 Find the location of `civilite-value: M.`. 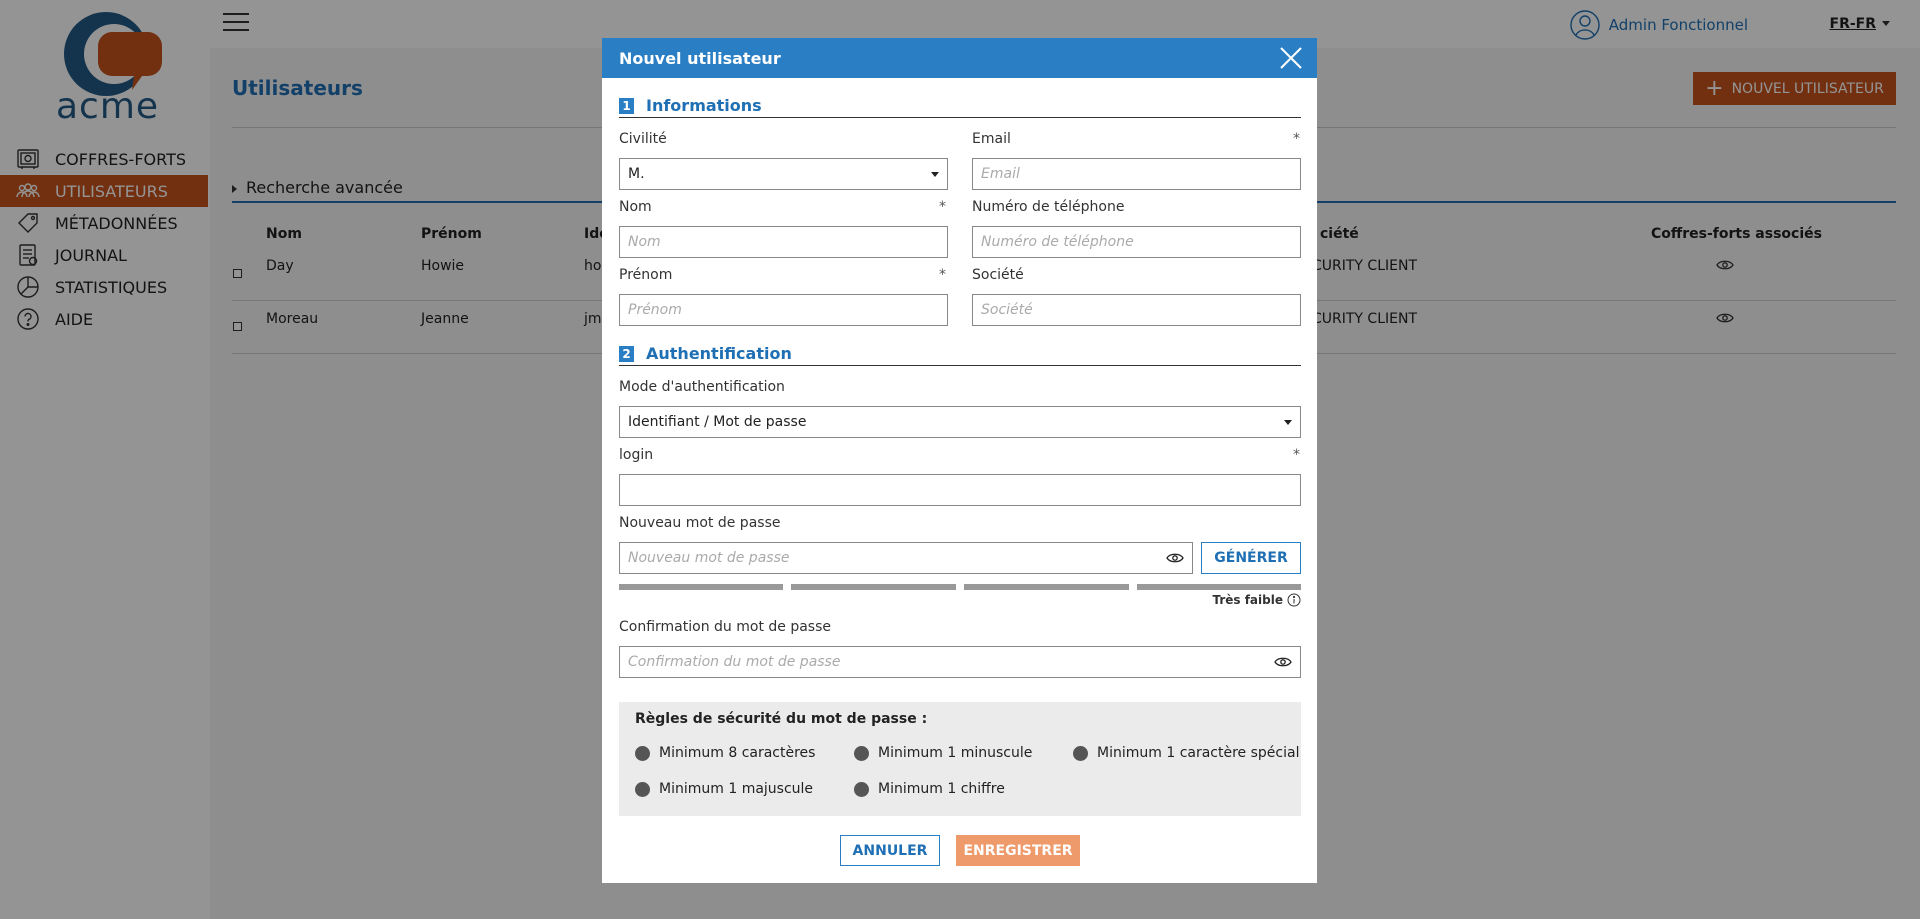

civilite-value: M. is located at coordinates (636, 174).